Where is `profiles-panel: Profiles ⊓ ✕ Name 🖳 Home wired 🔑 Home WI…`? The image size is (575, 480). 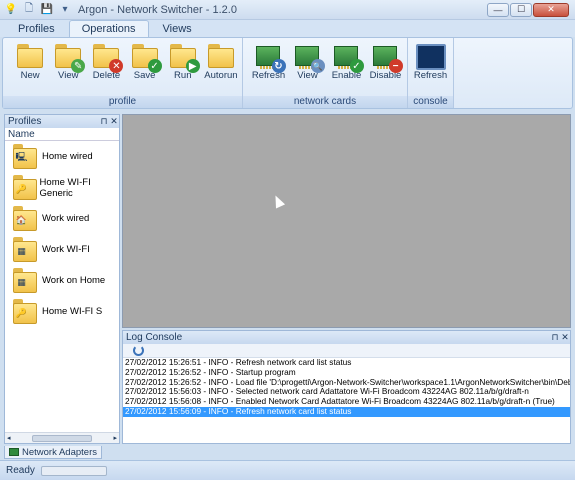 profiles-panel: Profiles ⊓ ✕ Name 🖳 Home wired 🔑 Home WI… is located at coordinates (62, 279).